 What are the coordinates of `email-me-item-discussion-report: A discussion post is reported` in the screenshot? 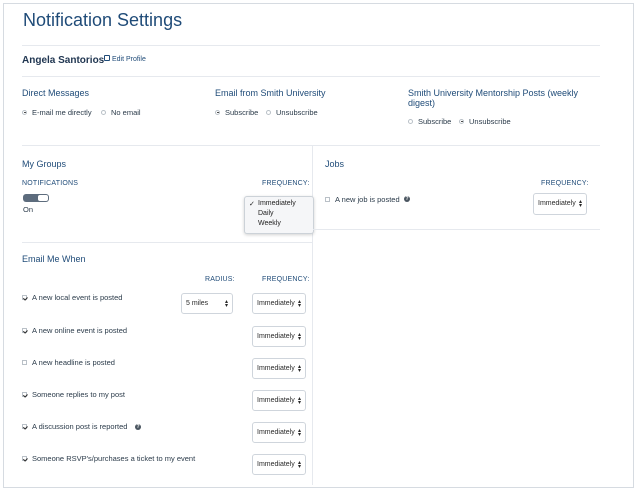 It's located at (74, 426).